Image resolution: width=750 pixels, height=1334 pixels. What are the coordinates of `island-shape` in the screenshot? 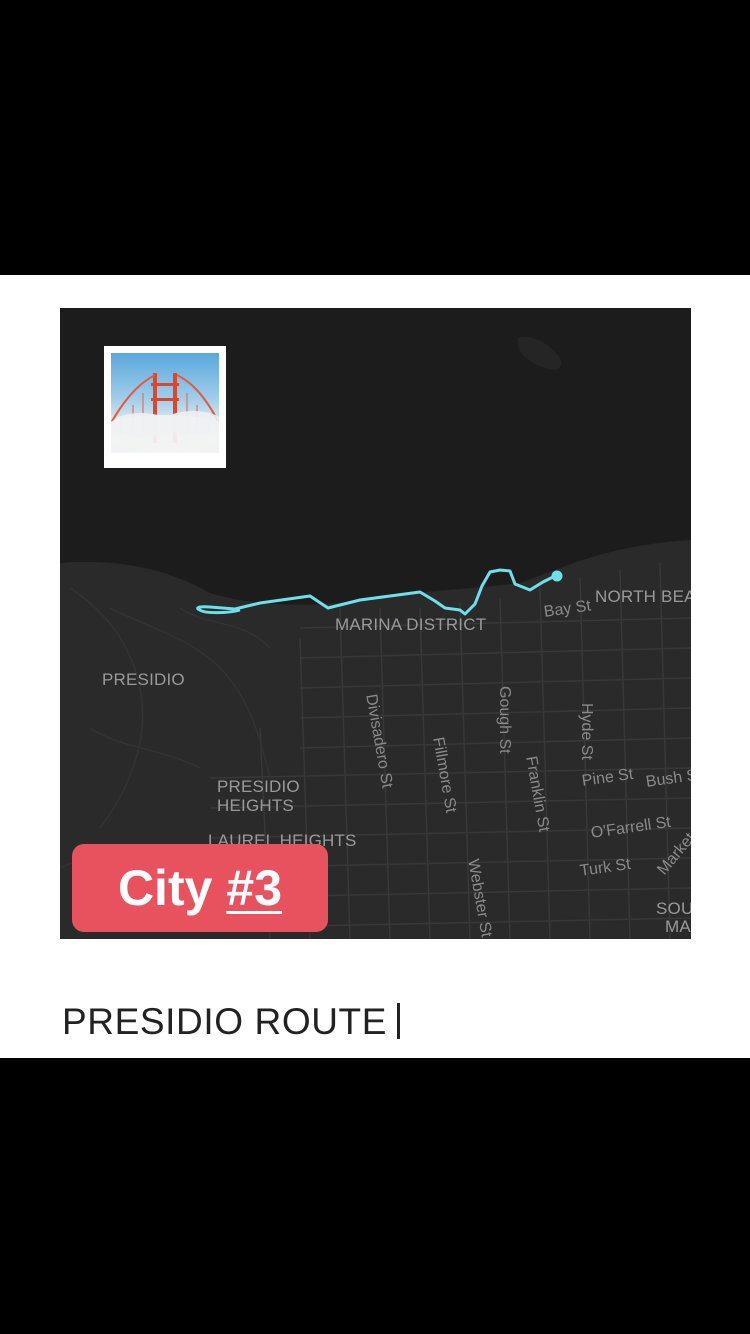 It's located at (539, 353).